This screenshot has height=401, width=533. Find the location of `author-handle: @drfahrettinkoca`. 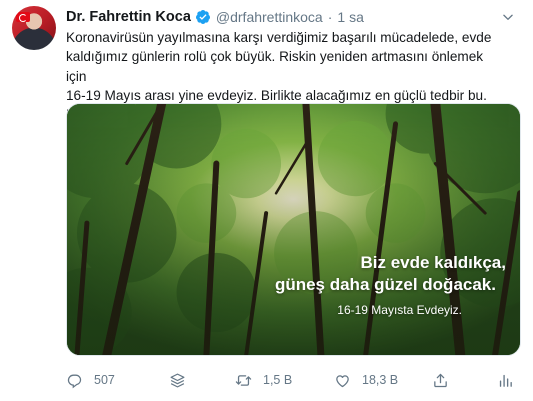

author-handle: @drfahrettinkoca is located at coordinates (269, 17).